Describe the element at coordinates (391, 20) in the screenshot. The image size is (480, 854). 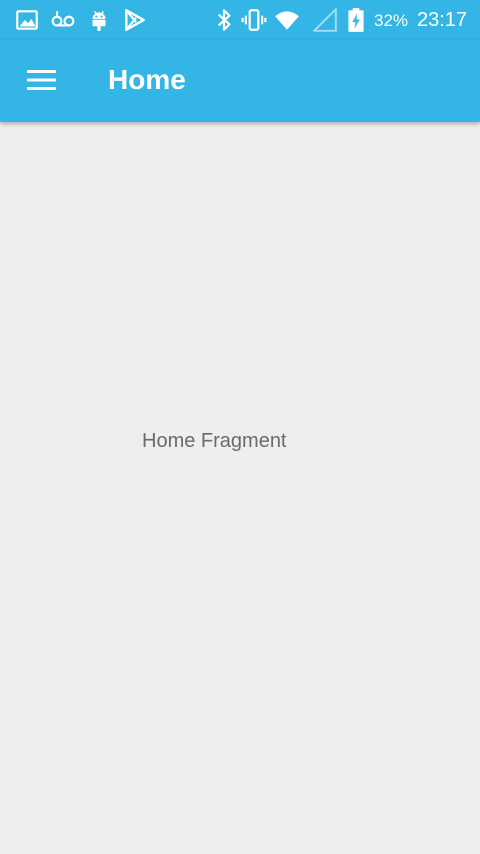
I see `battery-percentage: 32%` at that location.